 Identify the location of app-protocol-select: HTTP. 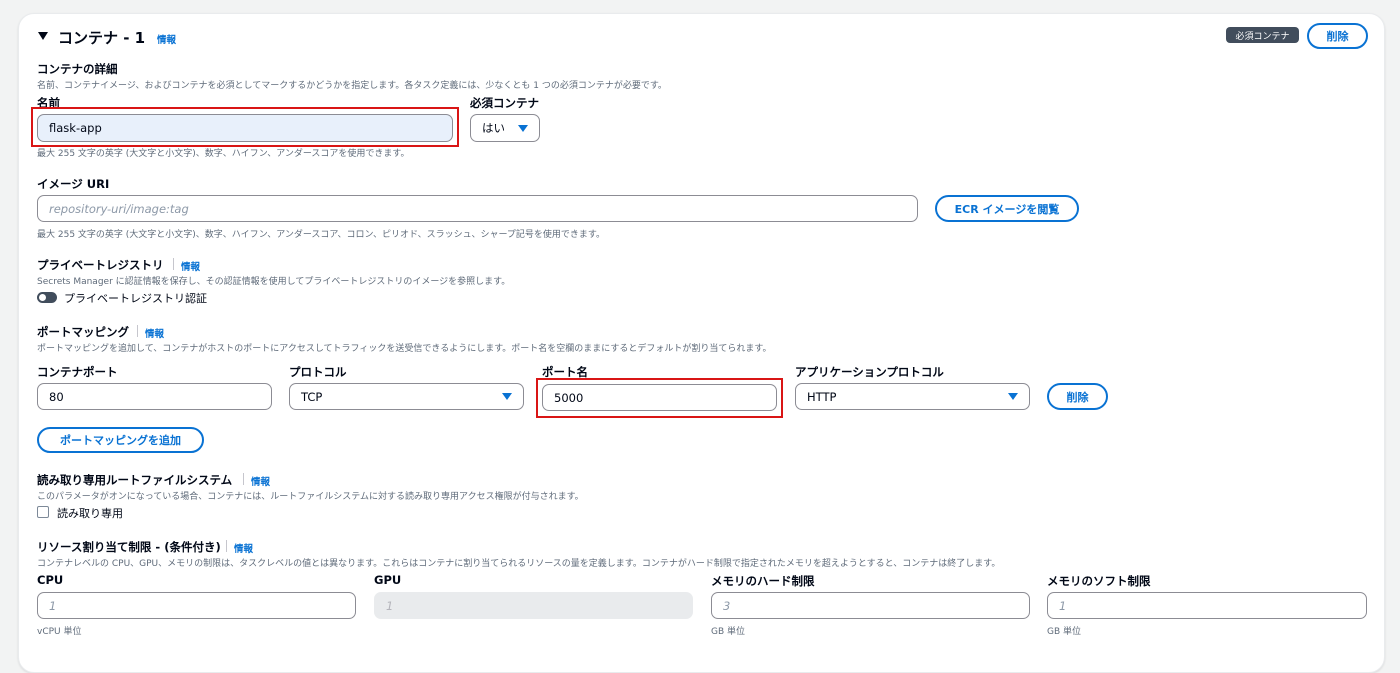
(912, 396).